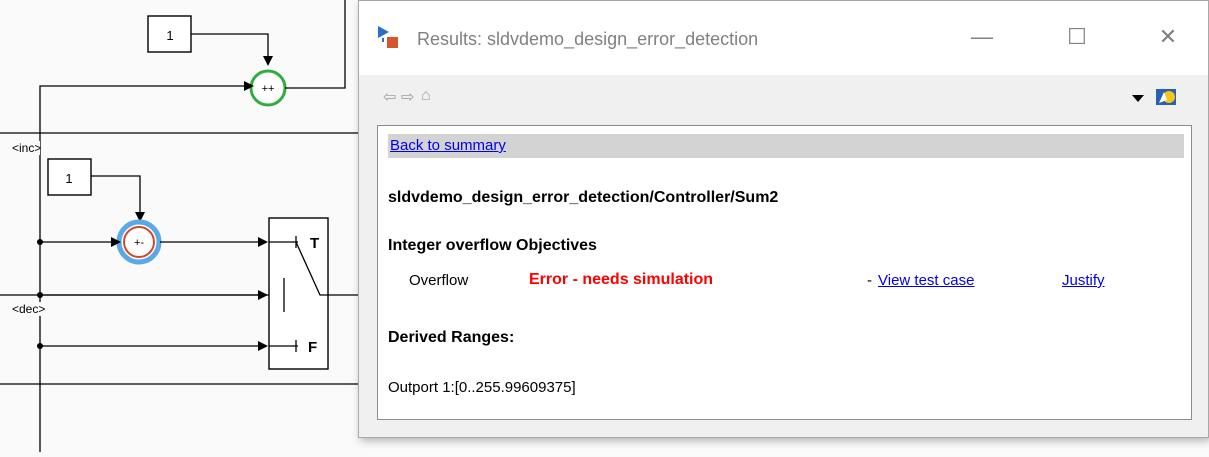  What do you see at coordinates (407, 97) in the screenshot?
I see `forward-arrow-icon: ⇨` at bounding box center [407, 97].